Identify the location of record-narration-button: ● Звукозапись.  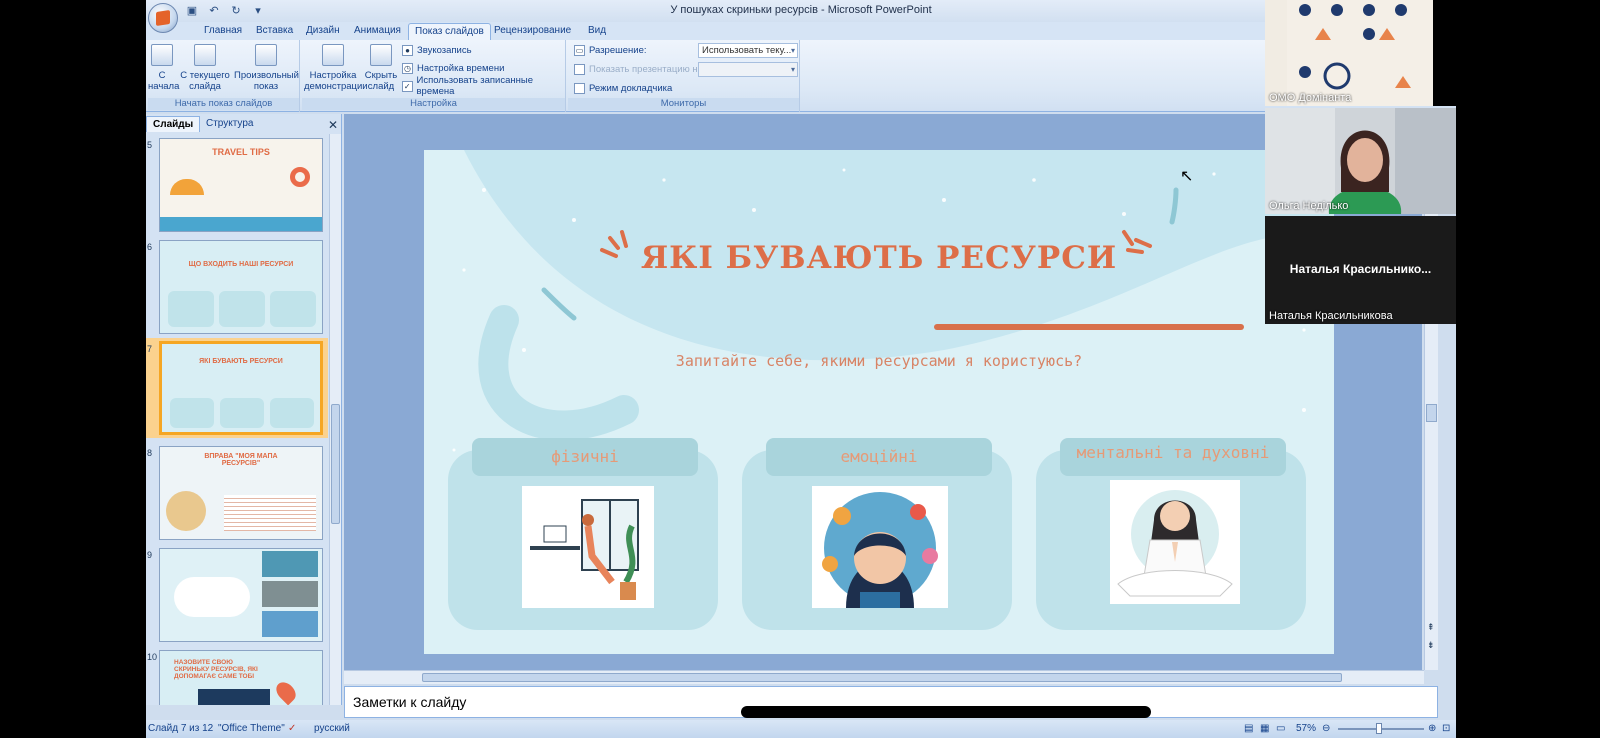
(437, 50).